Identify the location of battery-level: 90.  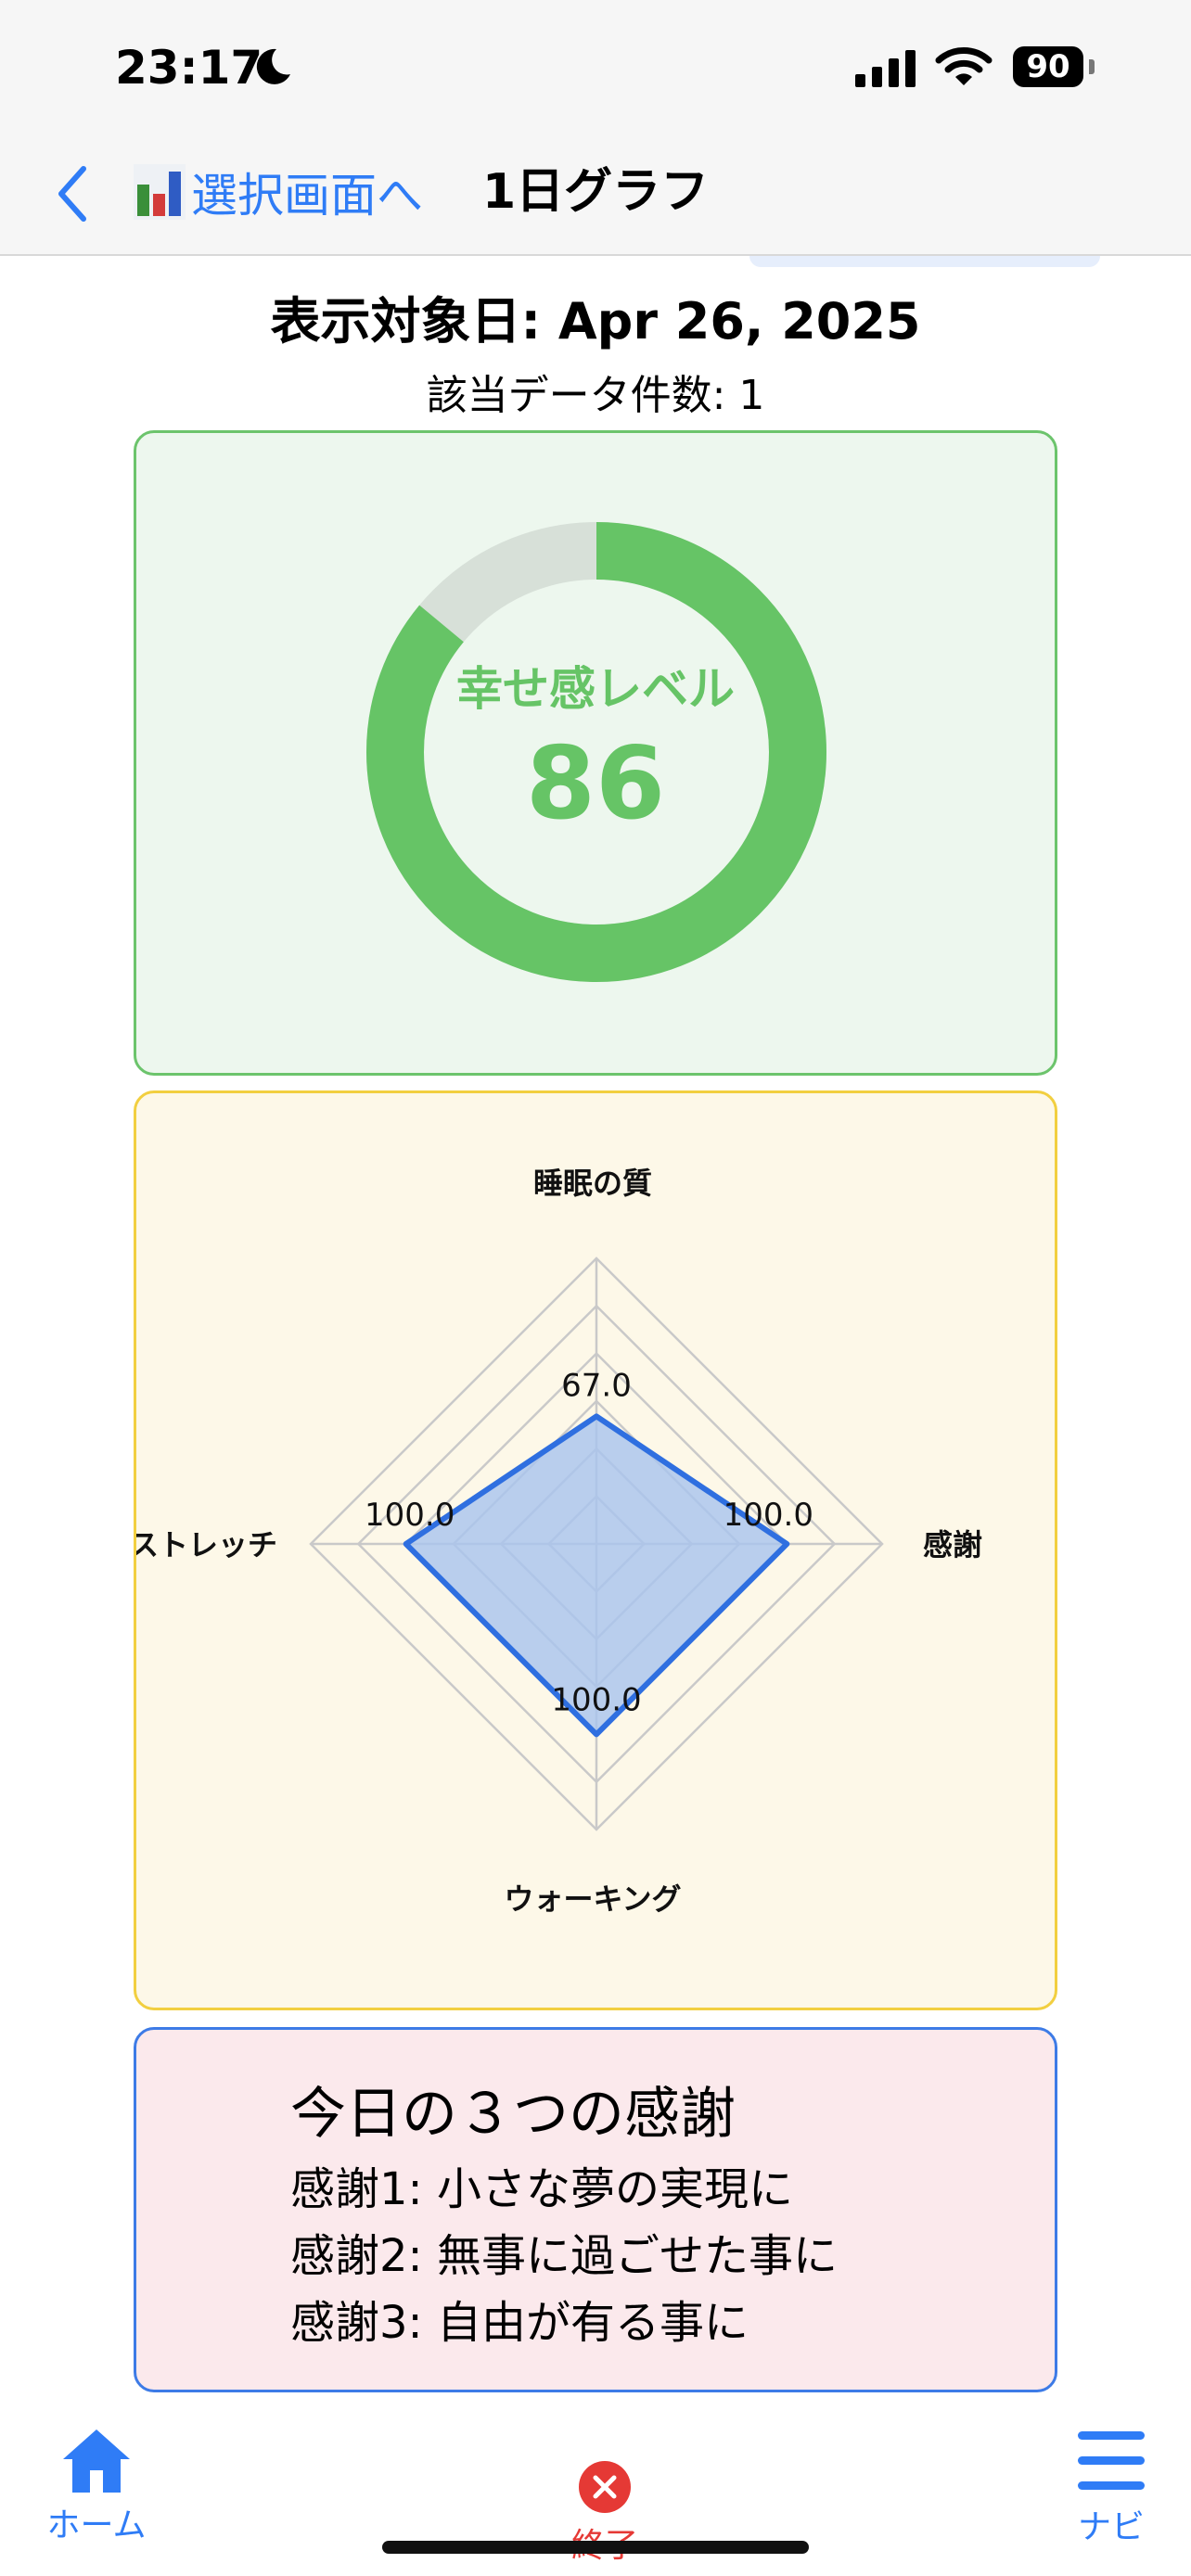
(1048, 66).